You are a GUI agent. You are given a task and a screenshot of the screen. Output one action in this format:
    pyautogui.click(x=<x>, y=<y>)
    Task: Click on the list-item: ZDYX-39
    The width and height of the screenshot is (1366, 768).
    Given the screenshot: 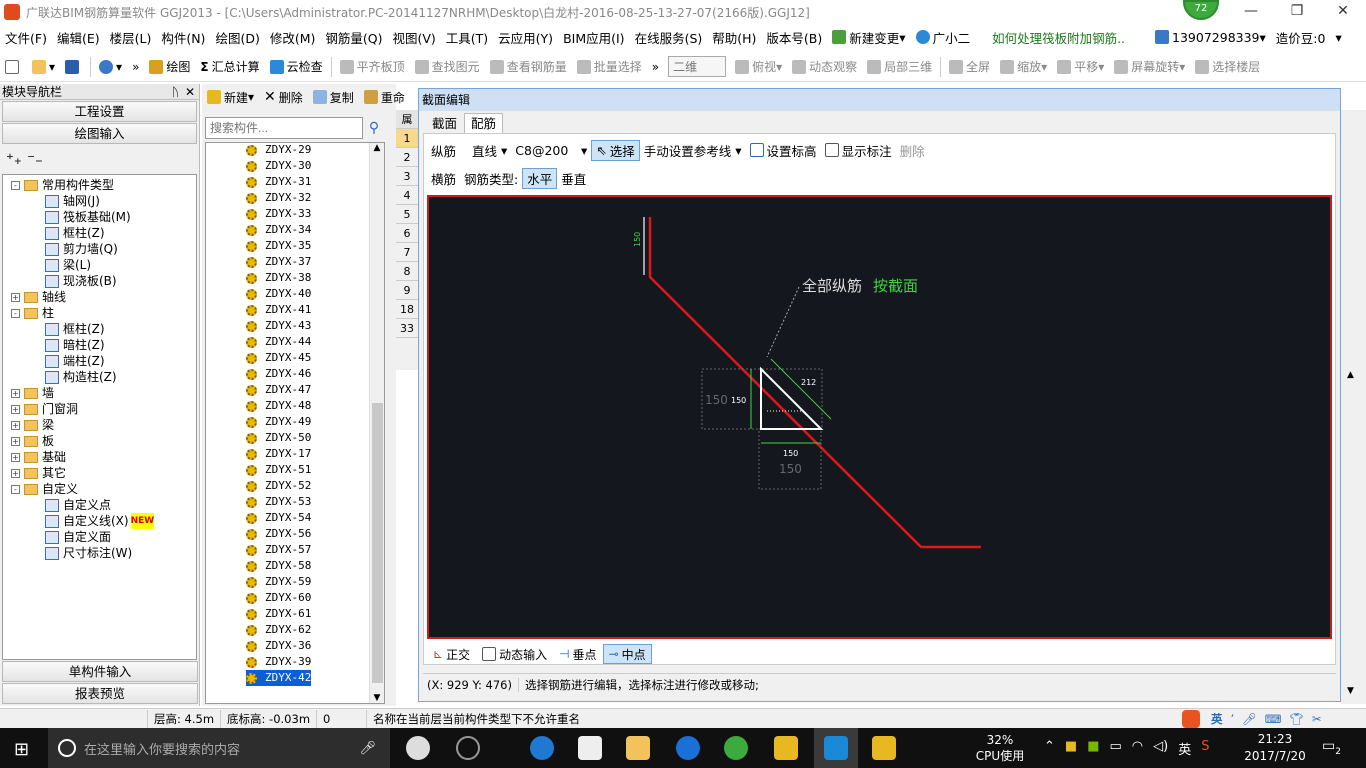 What is the action you would take?
    pyautogui.click(x=278, y=662)
    